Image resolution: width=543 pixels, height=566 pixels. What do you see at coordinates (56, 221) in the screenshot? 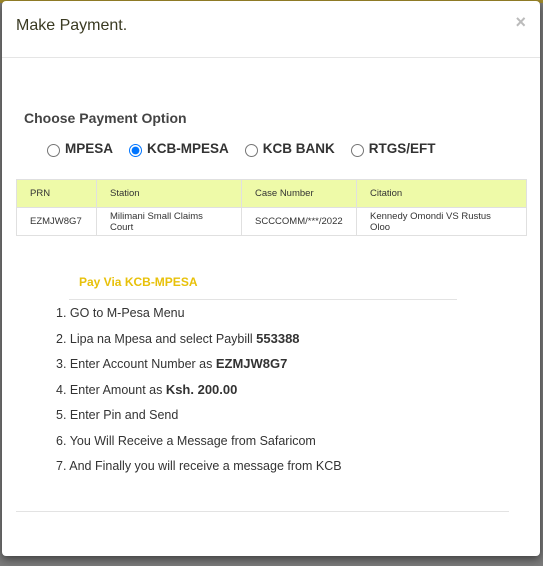
I see `cell-prn: EZMJW8G7` at bounding box center [56, 221].